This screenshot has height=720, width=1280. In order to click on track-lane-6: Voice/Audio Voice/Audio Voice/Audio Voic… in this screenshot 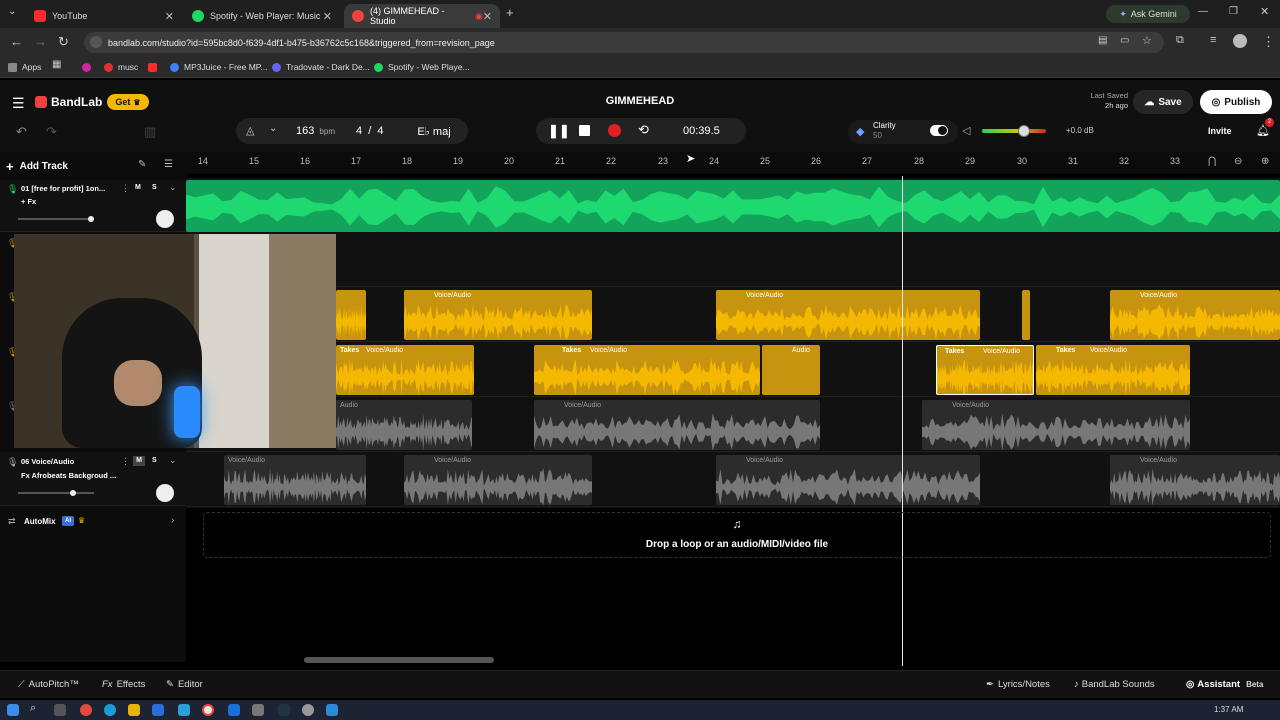, I will do `click(733, 480)`.